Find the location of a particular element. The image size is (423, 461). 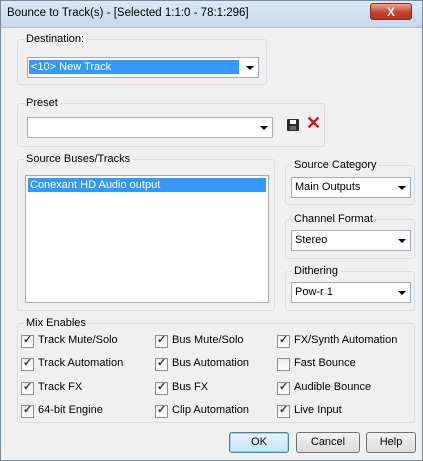

dithering-dropdown: Pow-r 1 is located at coordinates (351, 292).